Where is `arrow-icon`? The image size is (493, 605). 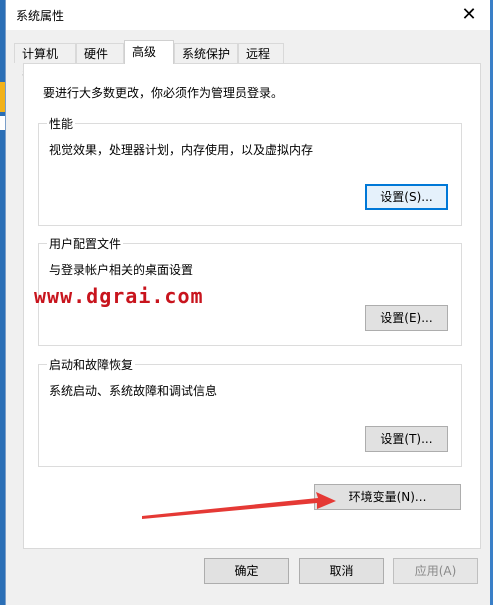 arrow-icon is located at coordinates (239, 505).